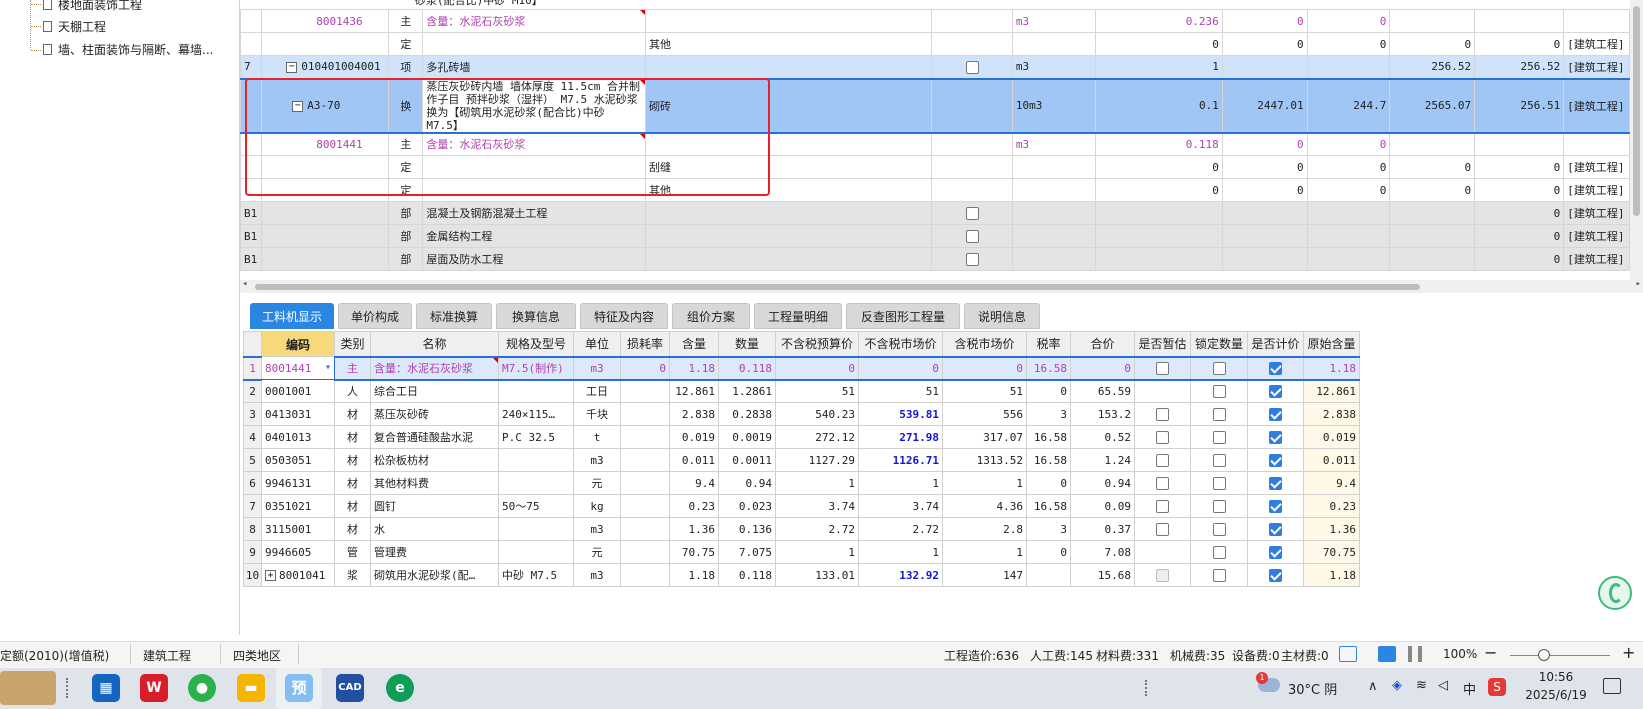  Describe the element at coordinates (1348, 236) in the screenshot. I see `item-value` at that location.